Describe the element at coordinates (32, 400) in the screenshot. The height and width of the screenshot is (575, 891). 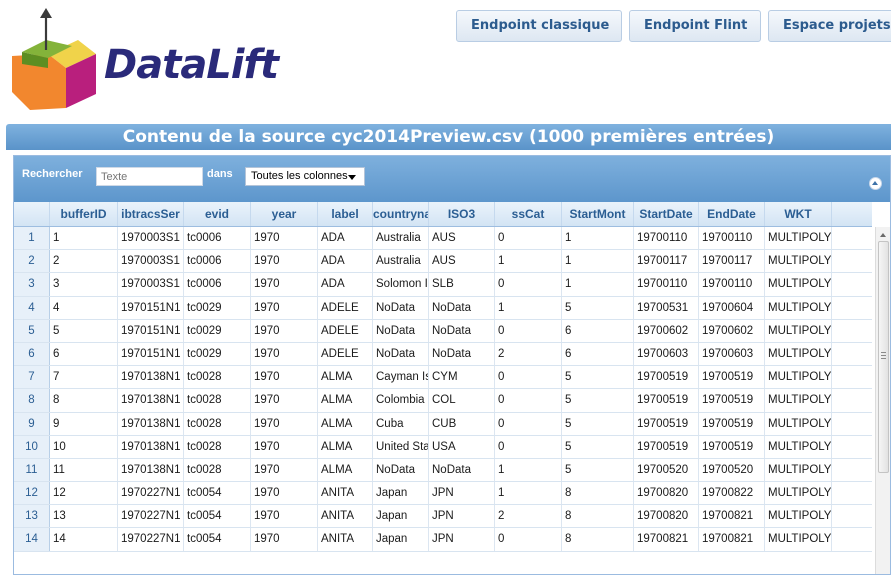
I see `row-number: 8` at that location.